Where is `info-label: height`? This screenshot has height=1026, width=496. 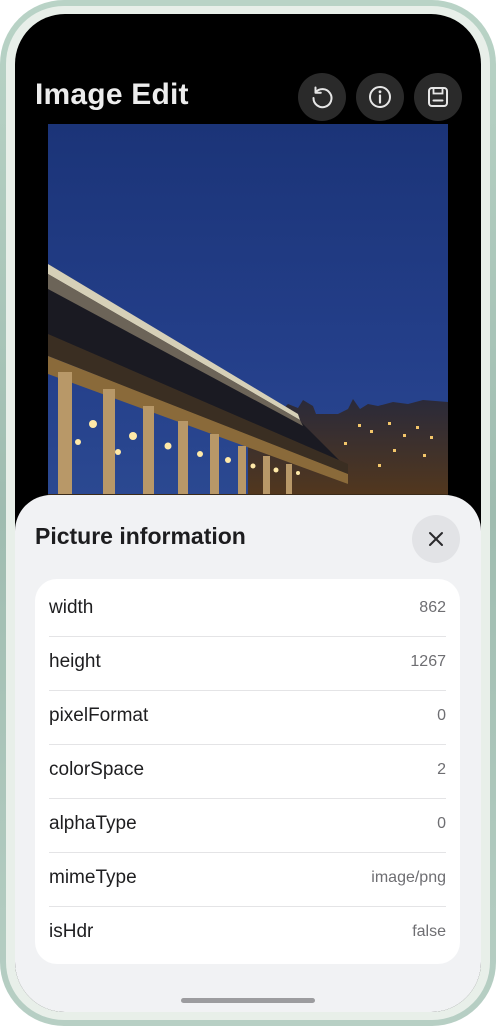 info-label: height is located at coordinates (75, 661).